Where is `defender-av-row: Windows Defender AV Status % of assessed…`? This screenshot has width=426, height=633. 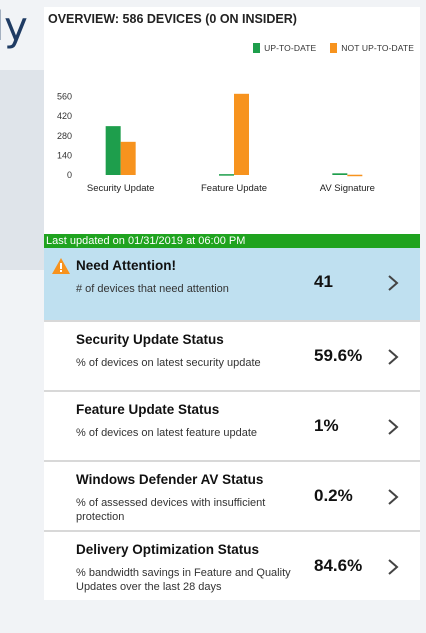 defender-av-row: Windows Defender AV Status % of assessed… is located at coordinates (232, 497).